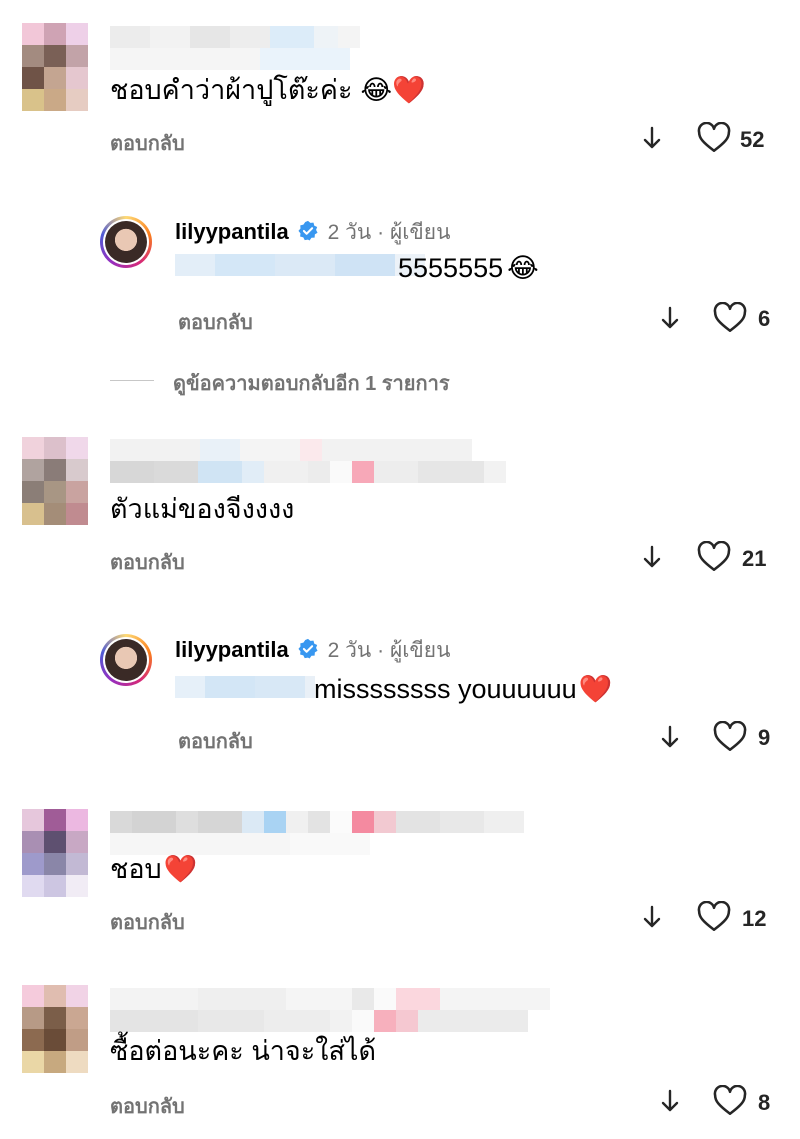  Describe the element at coordinates (132, 380) in the screenshot. I see `view-replies-divider` at that location.